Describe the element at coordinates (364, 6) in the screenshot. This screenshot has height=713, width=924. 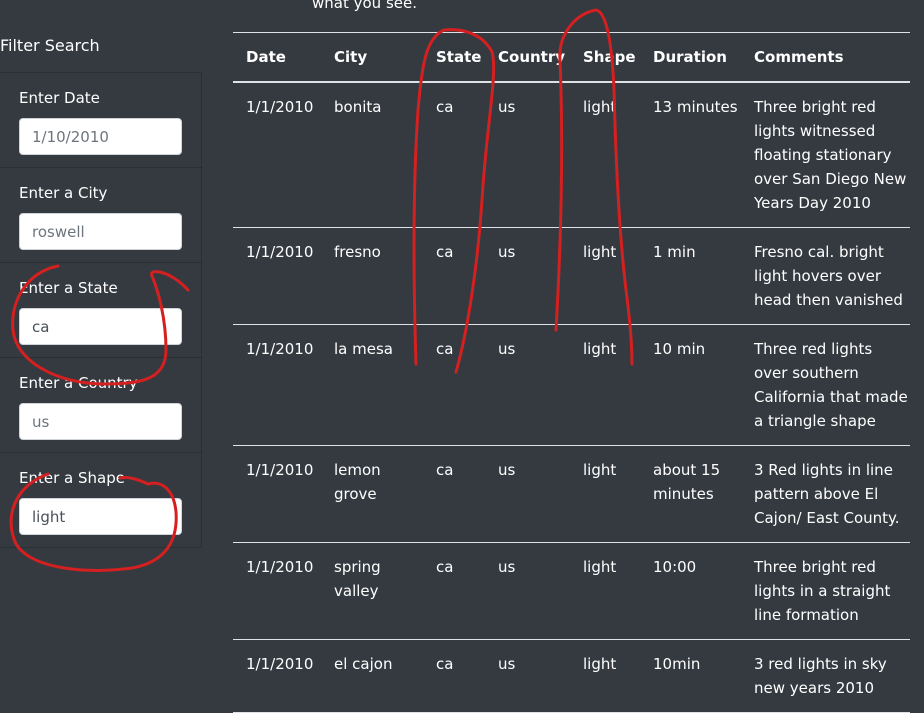
I see `intro-text: what you see.` at that location.